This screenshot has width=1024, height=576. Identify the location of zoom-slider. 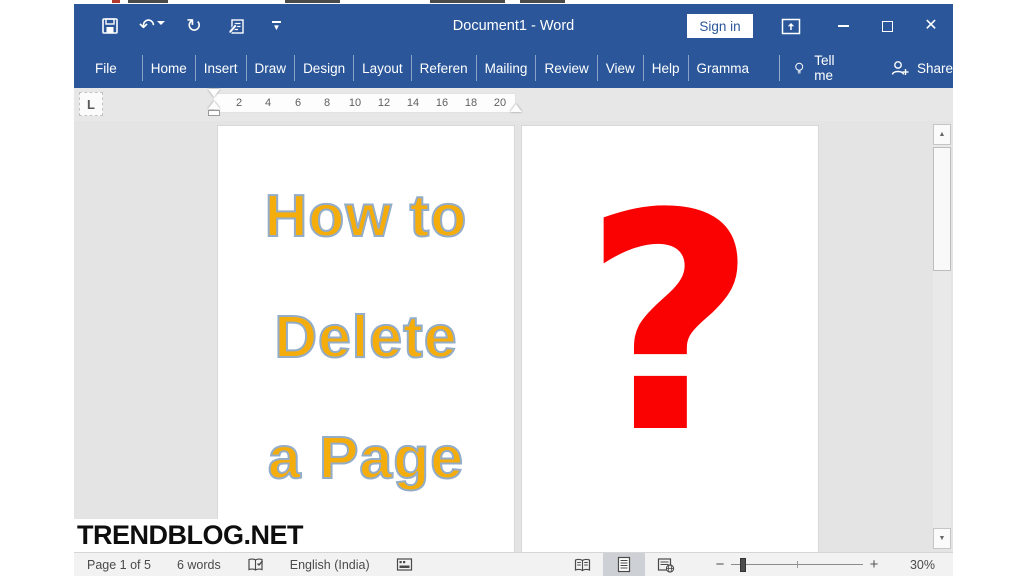
(797, 564).